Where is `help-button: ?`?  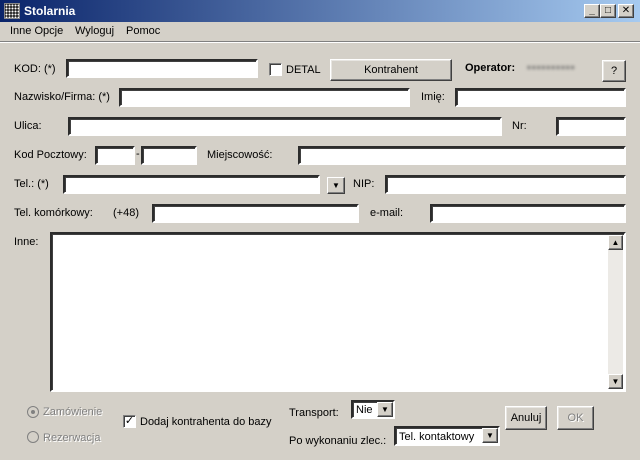
help-button: ? is located at coordinates (614, 71).